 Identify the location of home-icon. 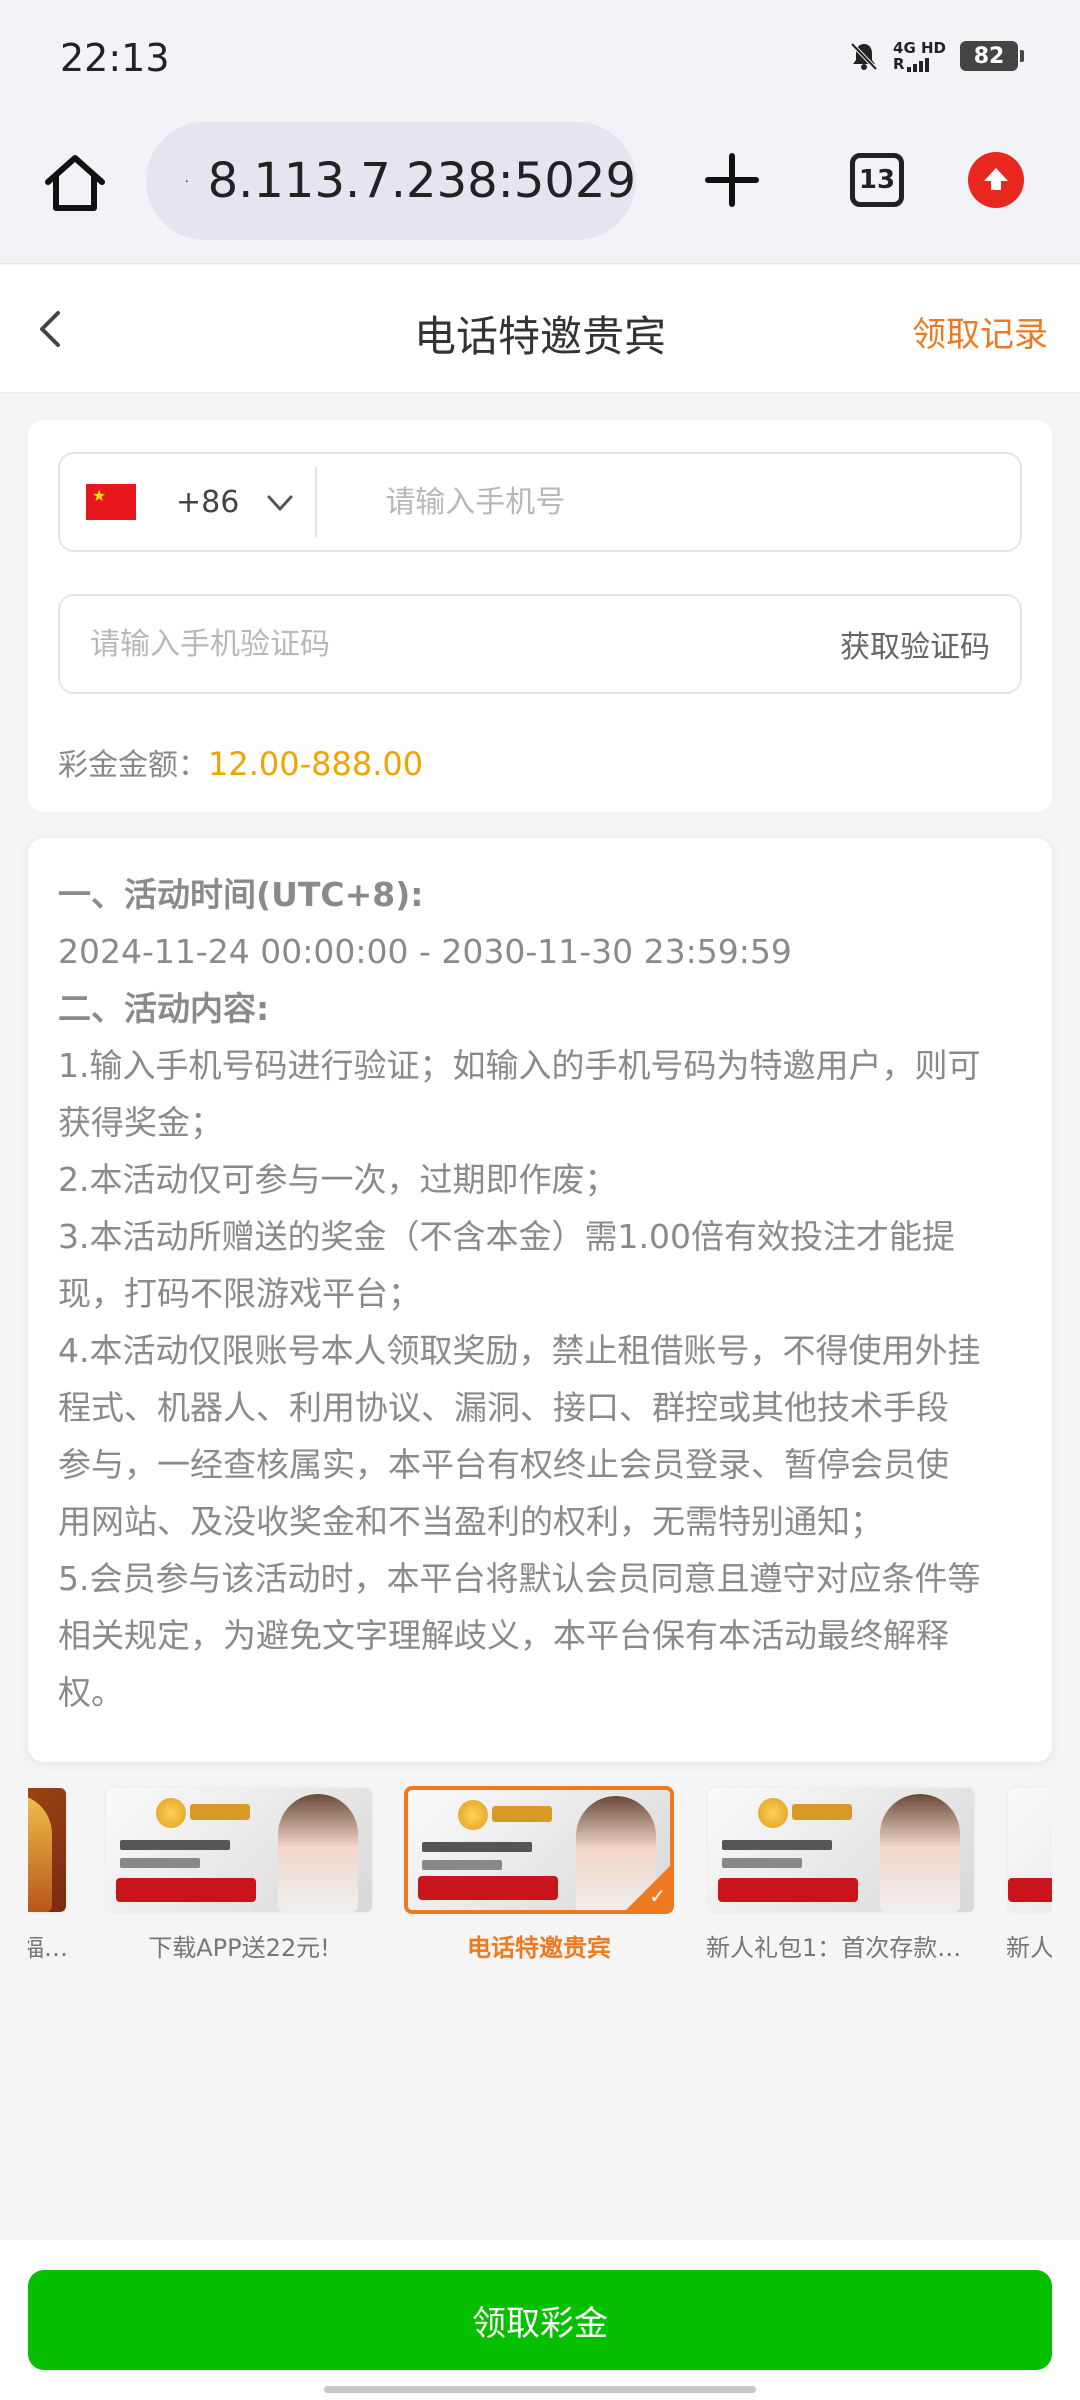
(75, 183).